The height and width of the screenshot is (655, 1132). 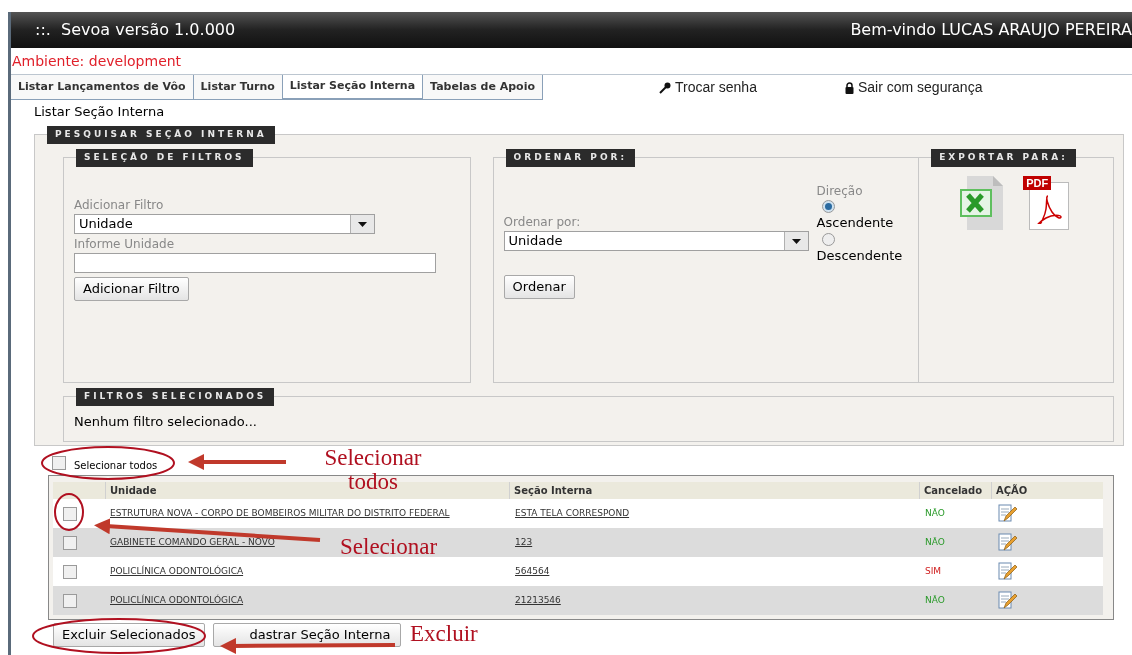 I want to click on unit-link: ESTRUTURA NOVA - CORPO DE BOMBEIROS MILITAR DO DISTRITO FEDERAL, so click(x=280, y=512).